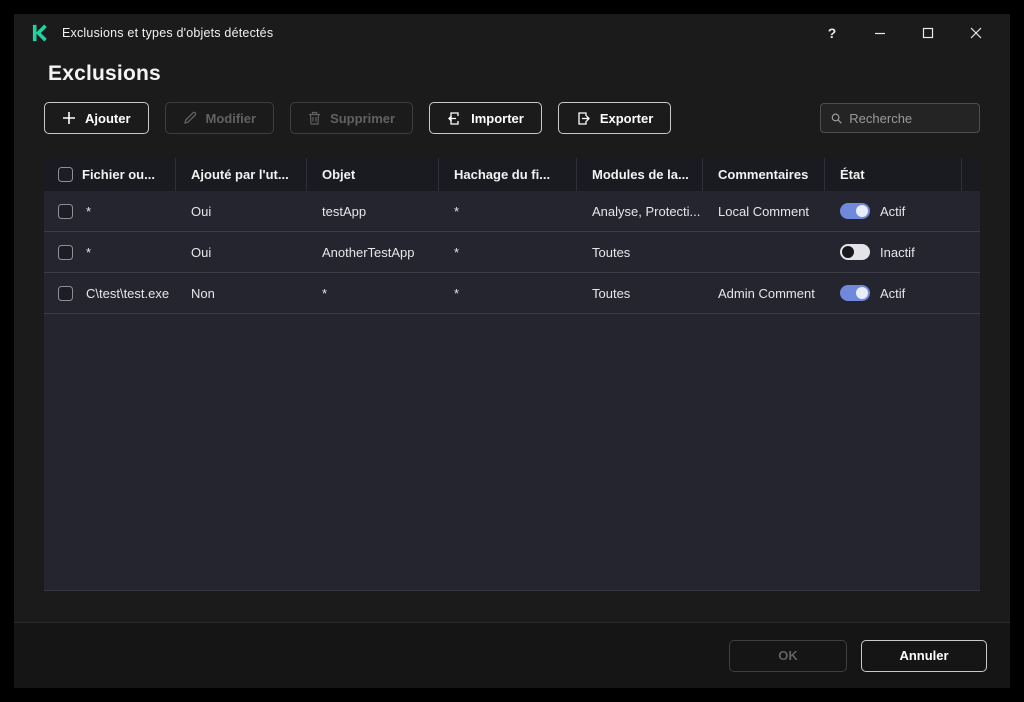  Describe the element at coordinates (766, 293) in the screenshot. I see `cell-comment: Admin Comment` at that location.